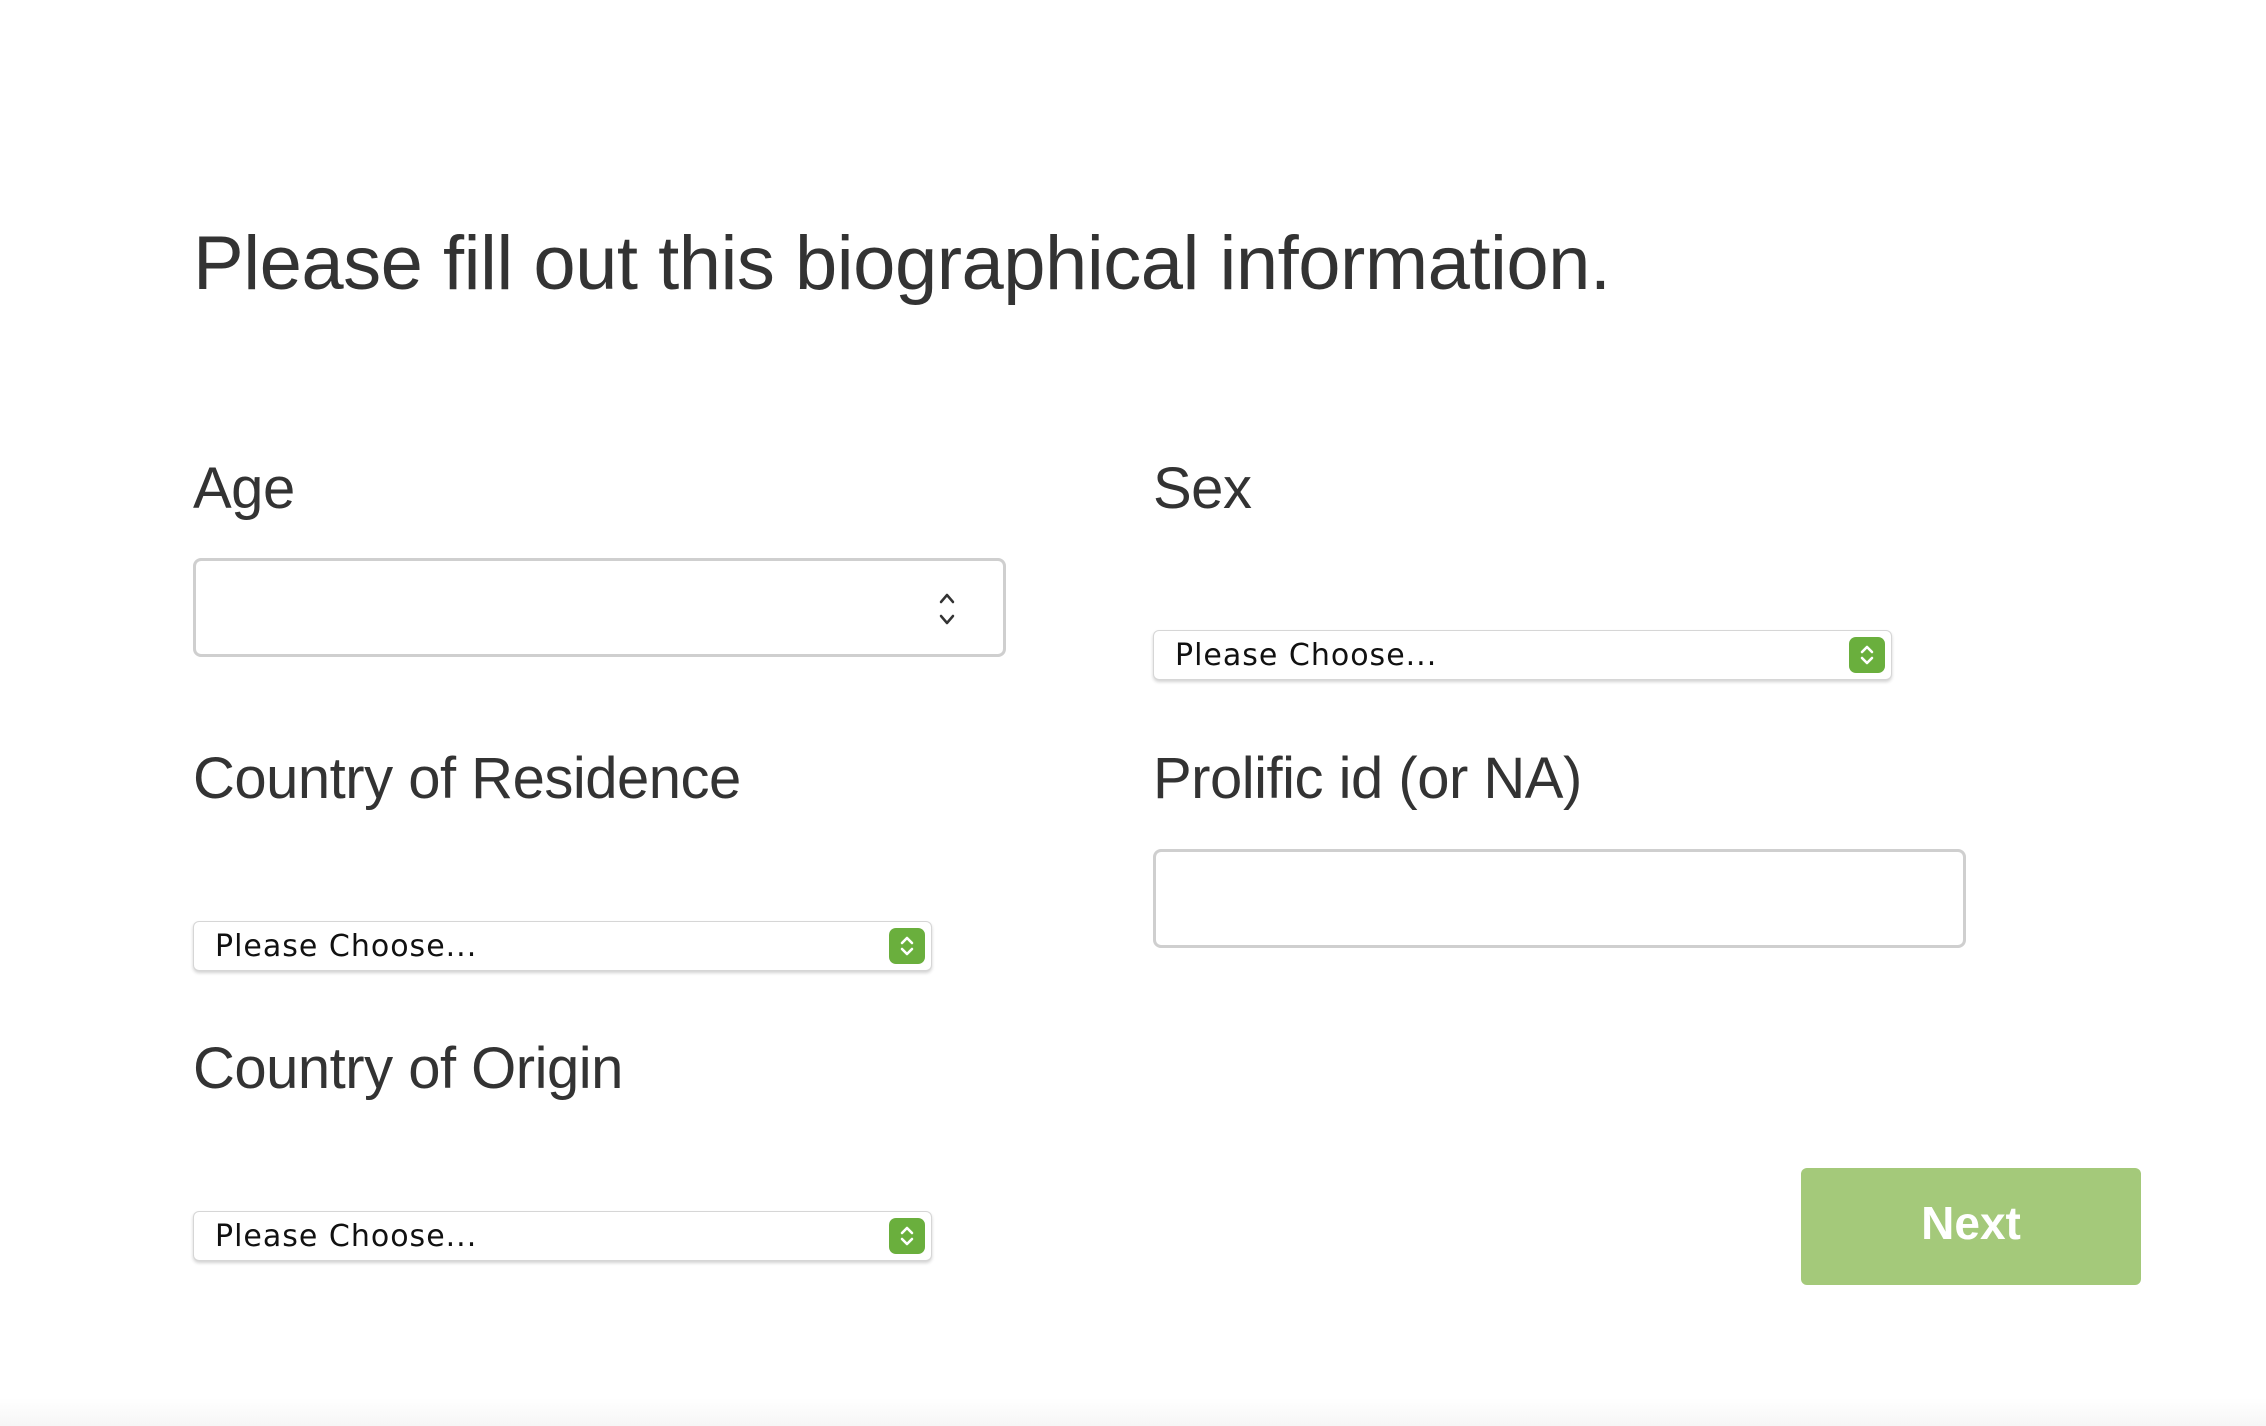 Image resolution: width=2266 pixels, height=1426 pixels. Describe the element at coordinates (467, 778) in the screenshot. I see `country-of-residence-label: Country of Residence` at that location.